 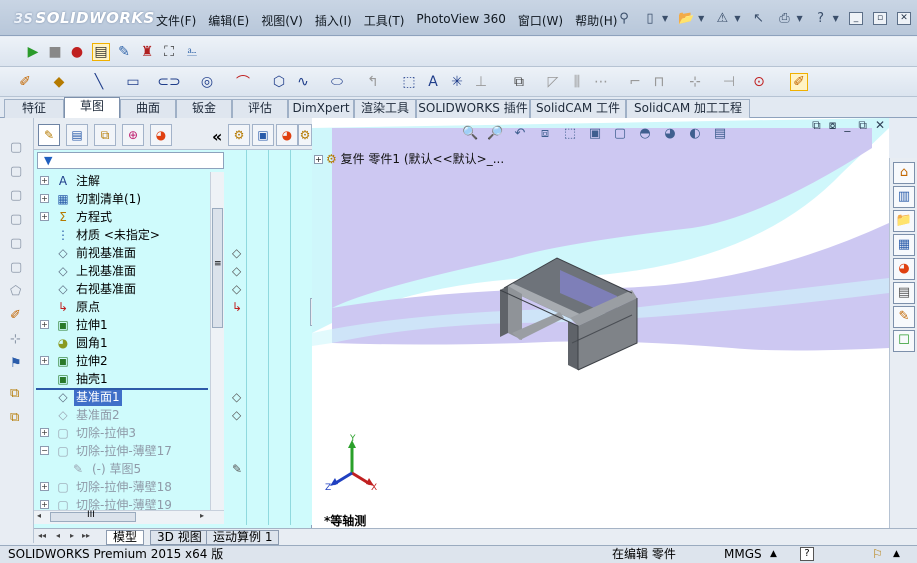 I want to click on tree-item: + ▦ 切割清单(1), so click(x=129, y=199).